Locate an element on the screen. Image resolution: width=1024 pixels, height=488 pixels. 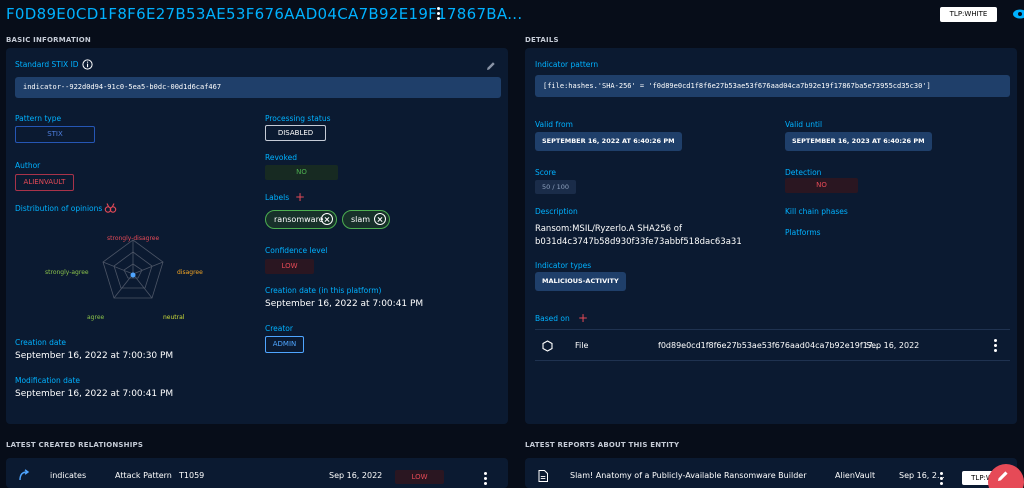
description-label: Description is located at coordinates (556, 211).